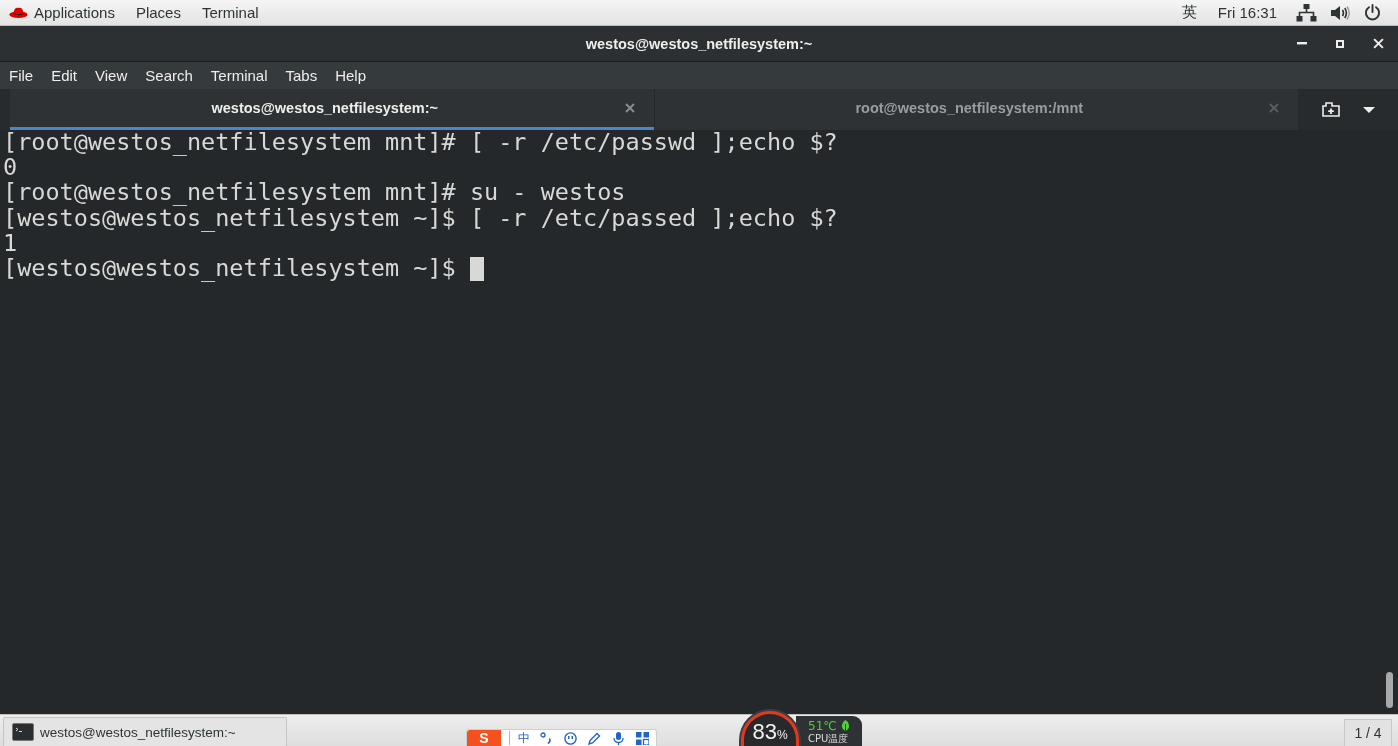 Image resolution: width=1398 pixels, height=746 pixels. Describe the element at coordinates (111, 75) in the screenshot. I see `menu-item: View` at that location.